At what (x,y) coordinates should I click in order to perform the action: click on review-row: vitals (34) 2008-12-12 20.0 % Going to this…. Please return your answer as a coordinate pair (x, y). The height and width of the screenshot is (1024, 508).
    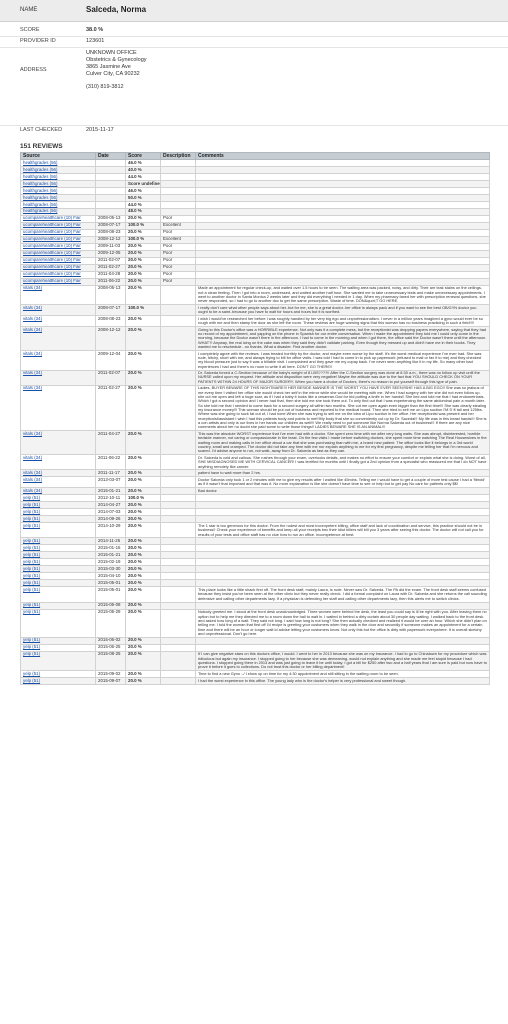
    Looking at the image, I should click on (255, 338).